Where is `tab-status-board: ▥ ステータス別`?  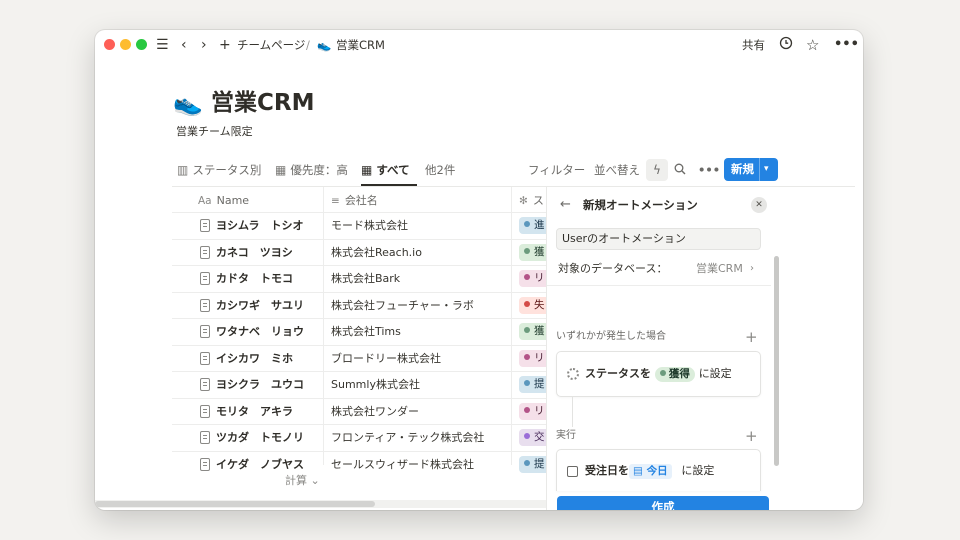 tab-status-board: ▥ ステータス別 is located at coordinates (219, 170).